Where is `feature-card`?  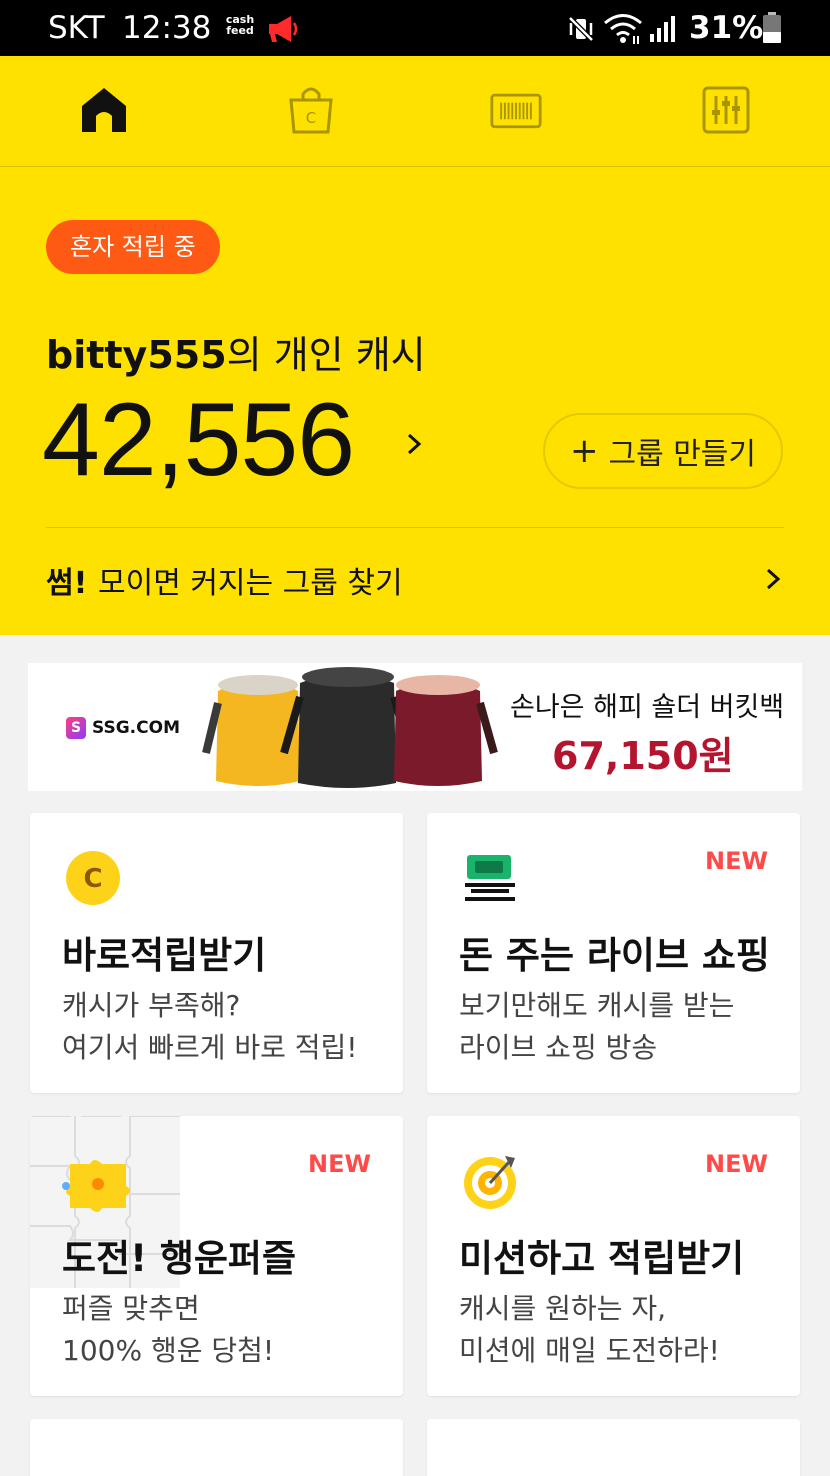
feature-card is located at coordinates (613, 1447).